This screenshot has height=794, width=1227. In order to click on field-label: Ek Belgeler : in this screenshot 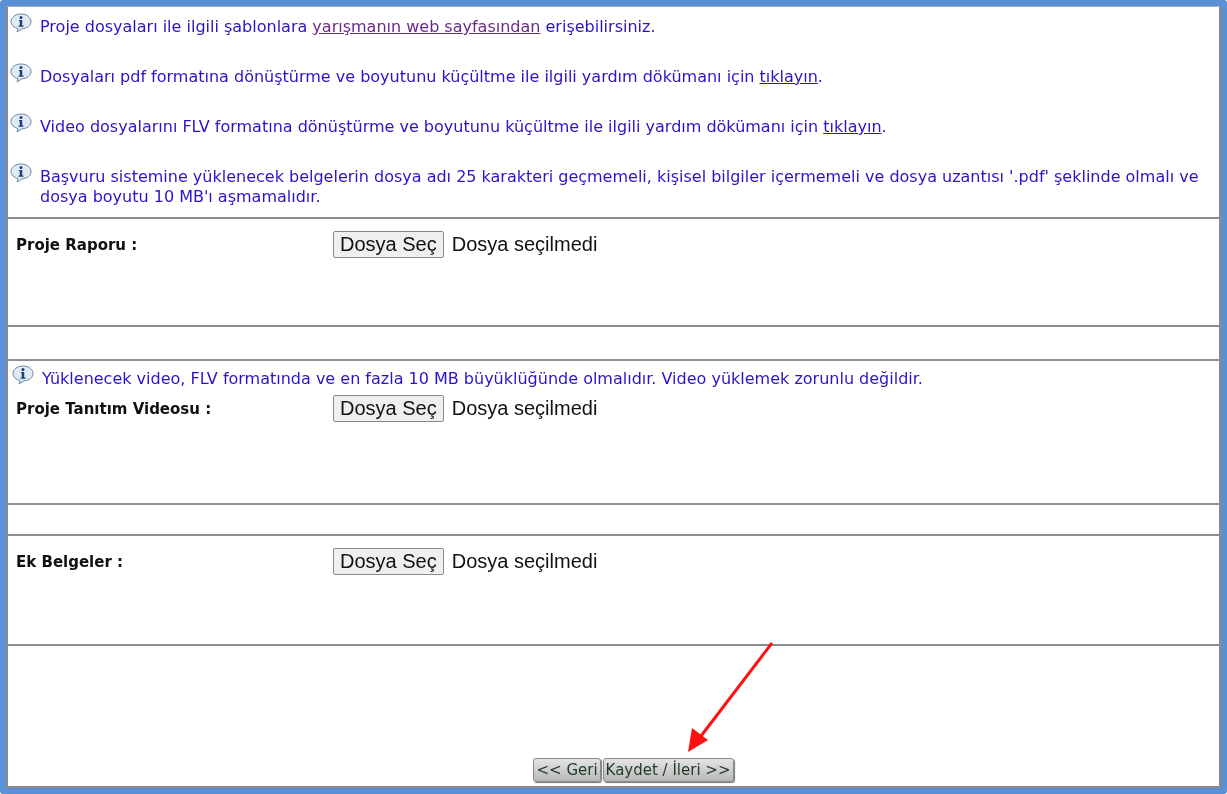, I will do `click(70, 561)`.